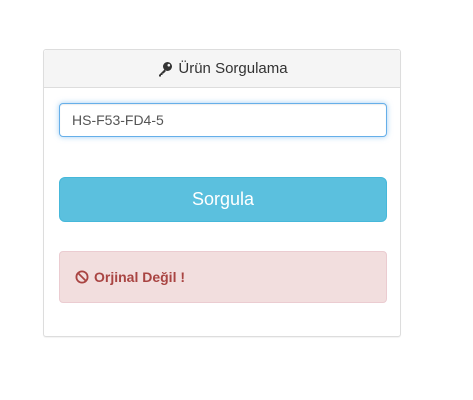 This screenshot has width=473, height=400. What do you see at coordinates (140, 277) in the screenshot?
I see `result-message: Orjinal Değil !` at bounding box center [140, 277].